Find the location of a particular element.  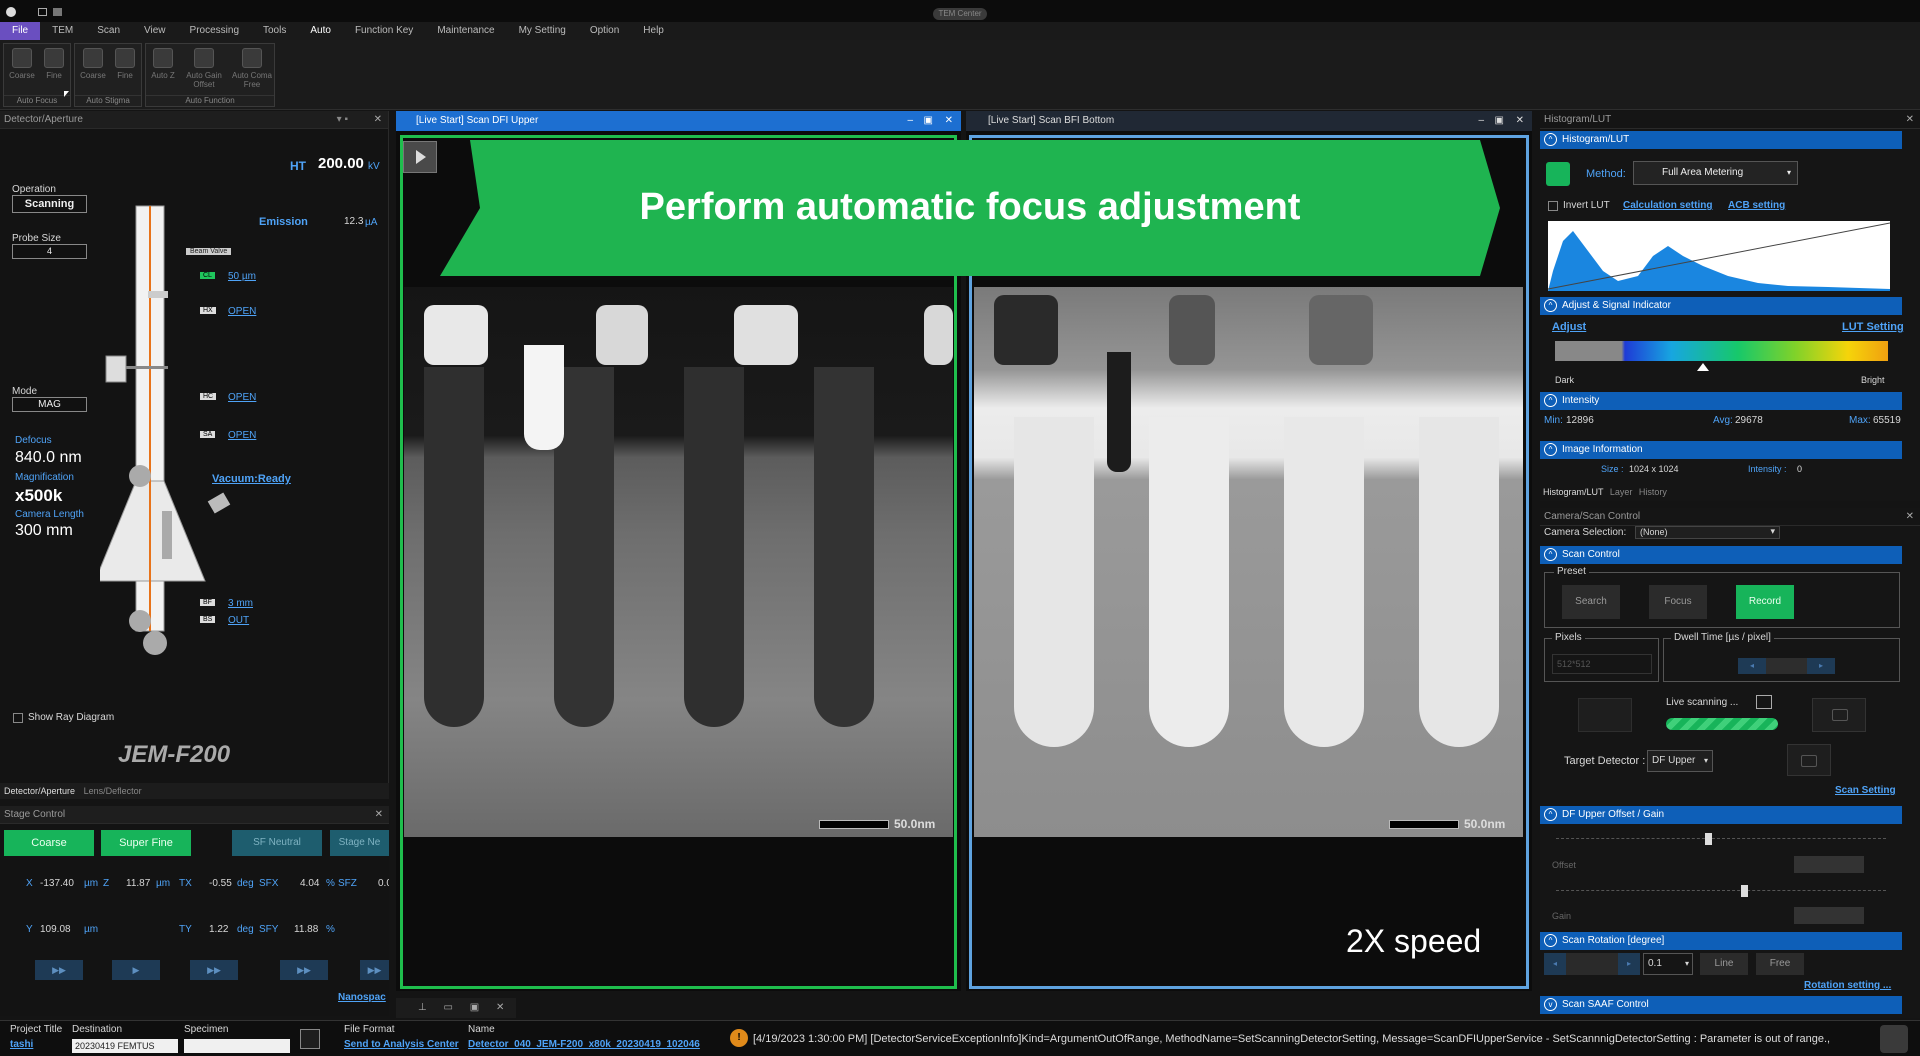

auto-gain-offset-button: Auto Gain Offset is located at coordinates (204, 68).